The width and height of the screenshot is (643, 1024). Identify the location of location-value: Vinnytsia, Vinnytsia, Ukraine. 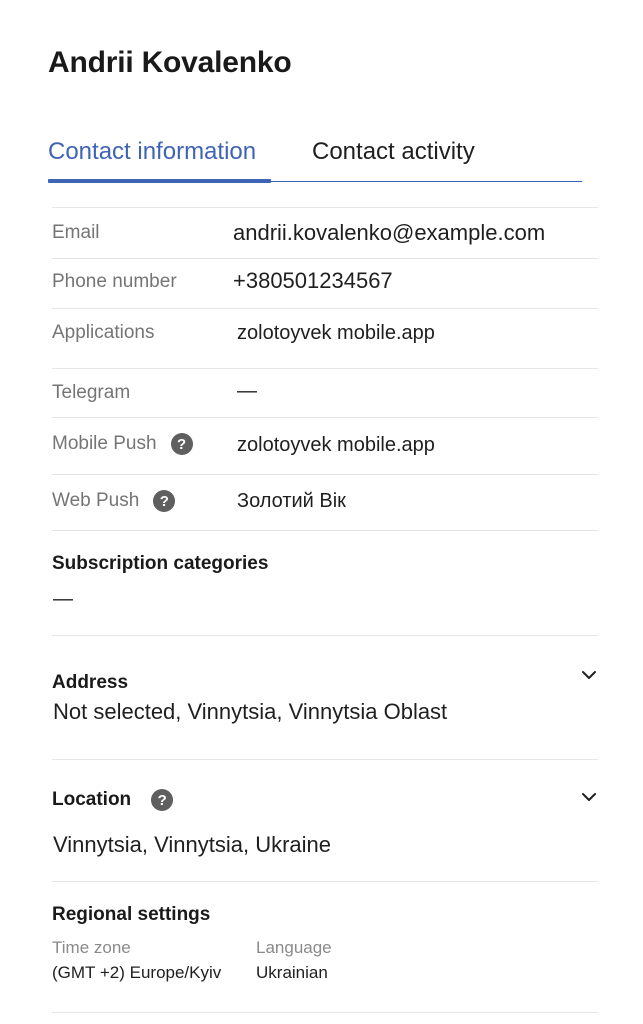
(192, 844).